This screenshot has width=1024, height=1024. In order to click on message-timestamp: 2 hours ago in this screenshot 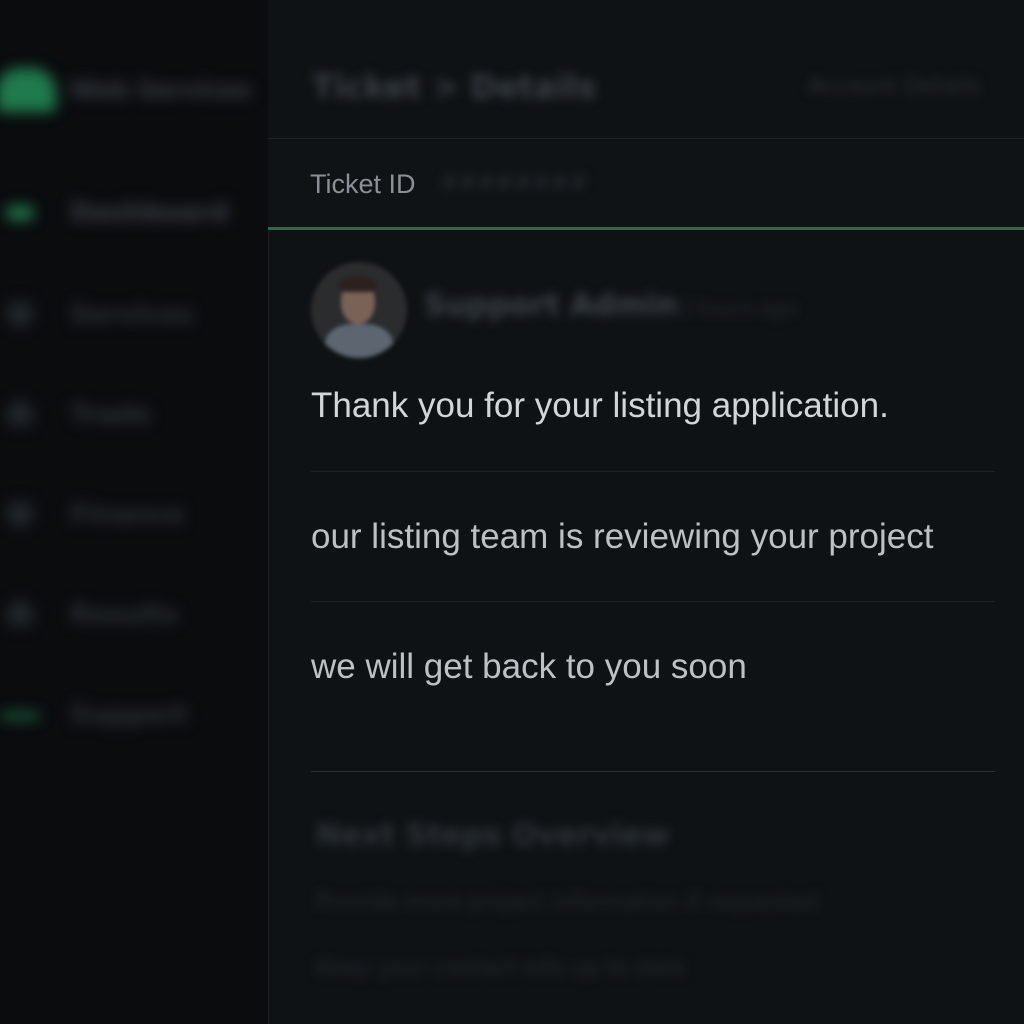, I will do `click(737, 308)`.